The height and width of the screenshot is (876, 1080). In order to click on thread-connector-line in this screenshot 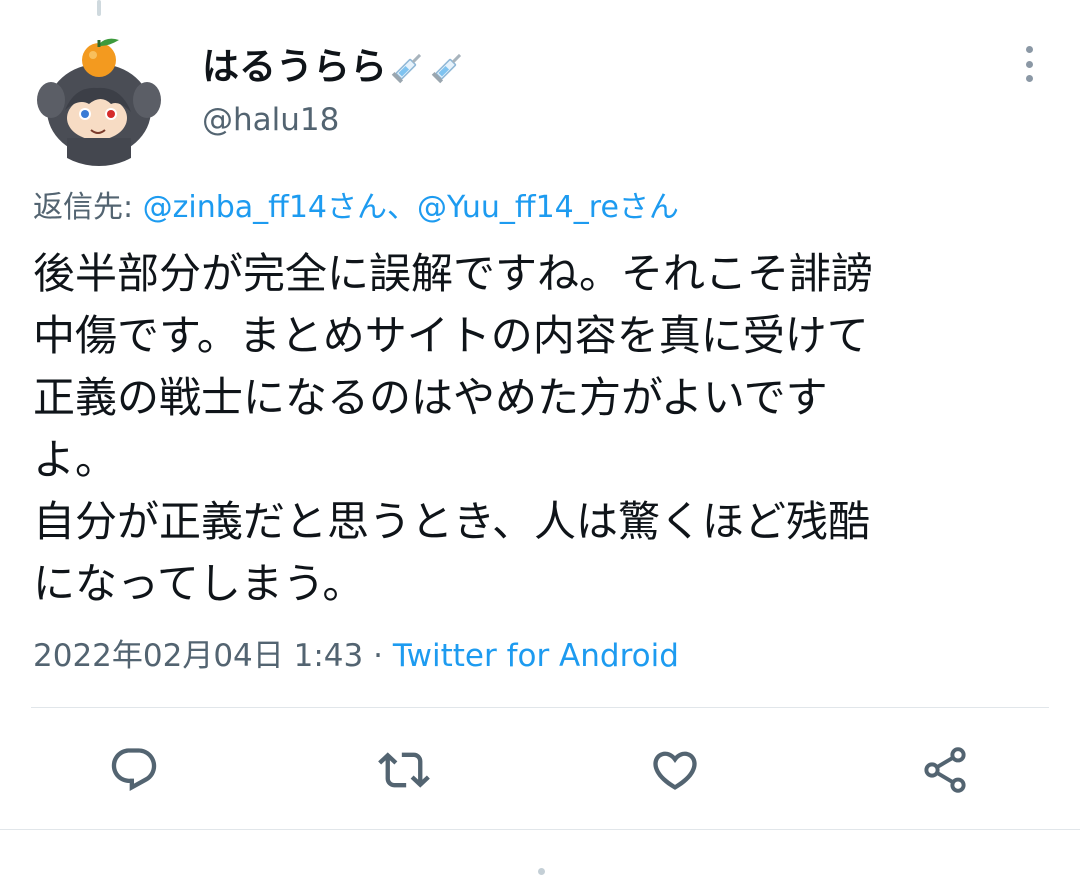, I will do `click(99, 8)`.